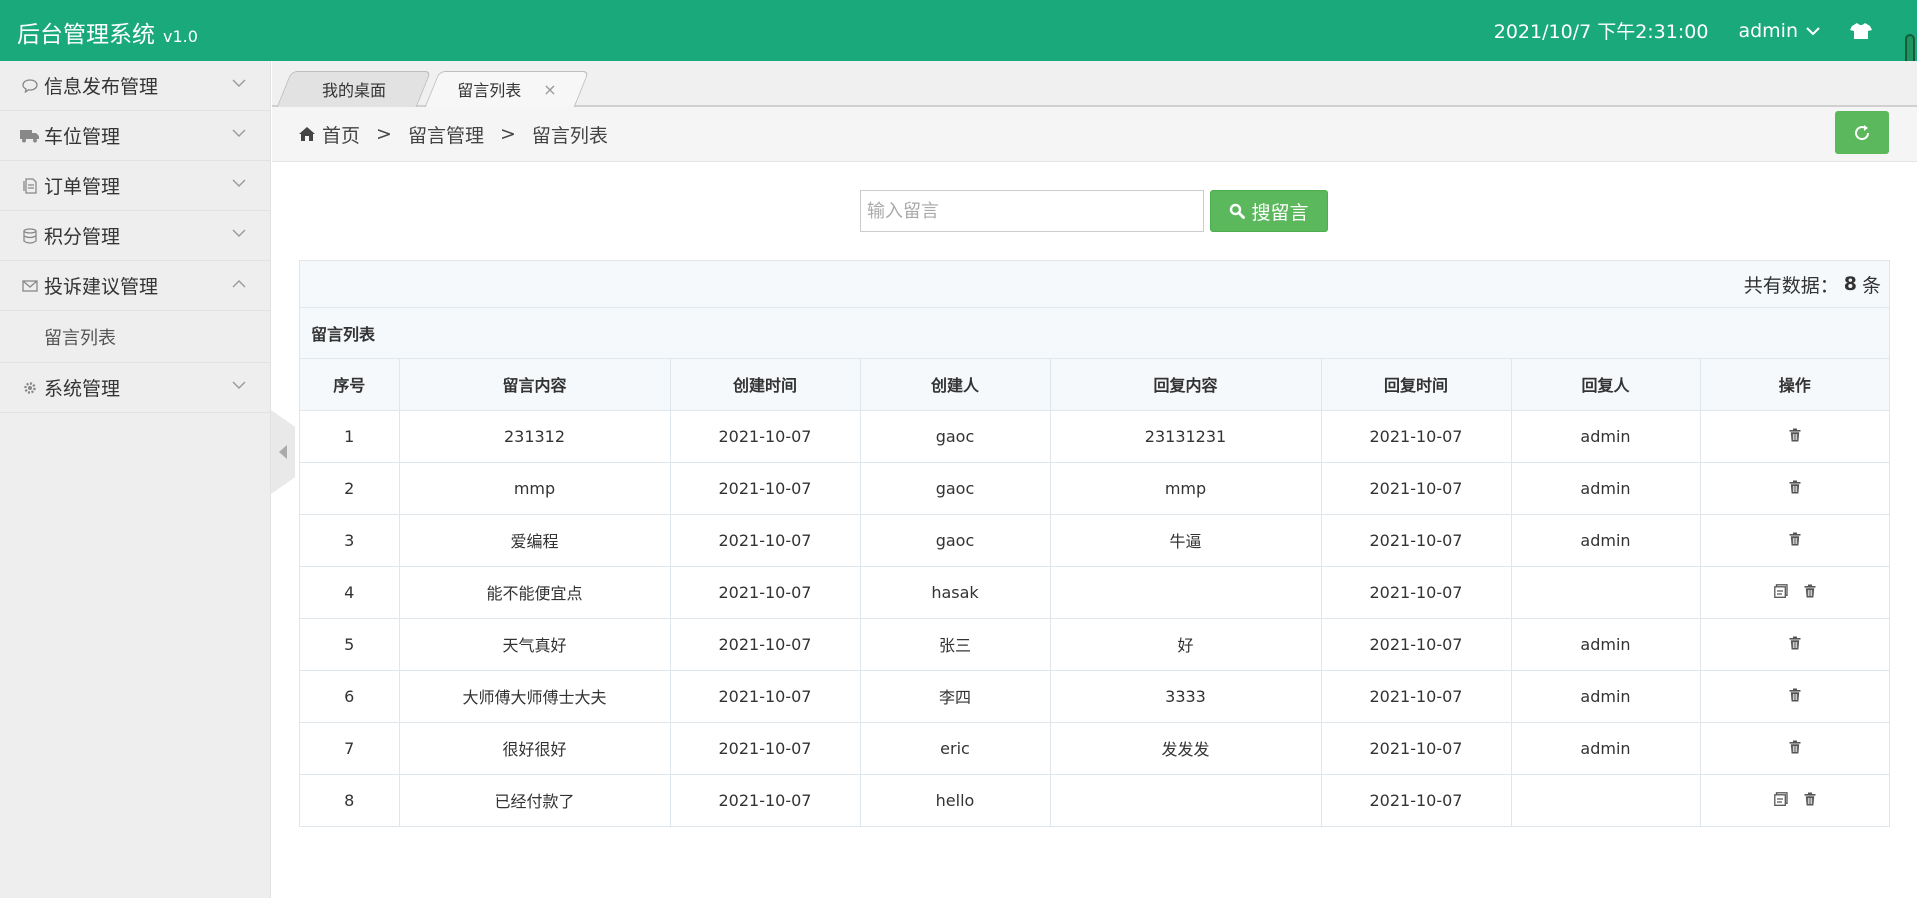 This screenshot has width=1917, height=898. Describe the element at coordinates (1606, 592) in the screenshot. I see `cell-replier` at that location.